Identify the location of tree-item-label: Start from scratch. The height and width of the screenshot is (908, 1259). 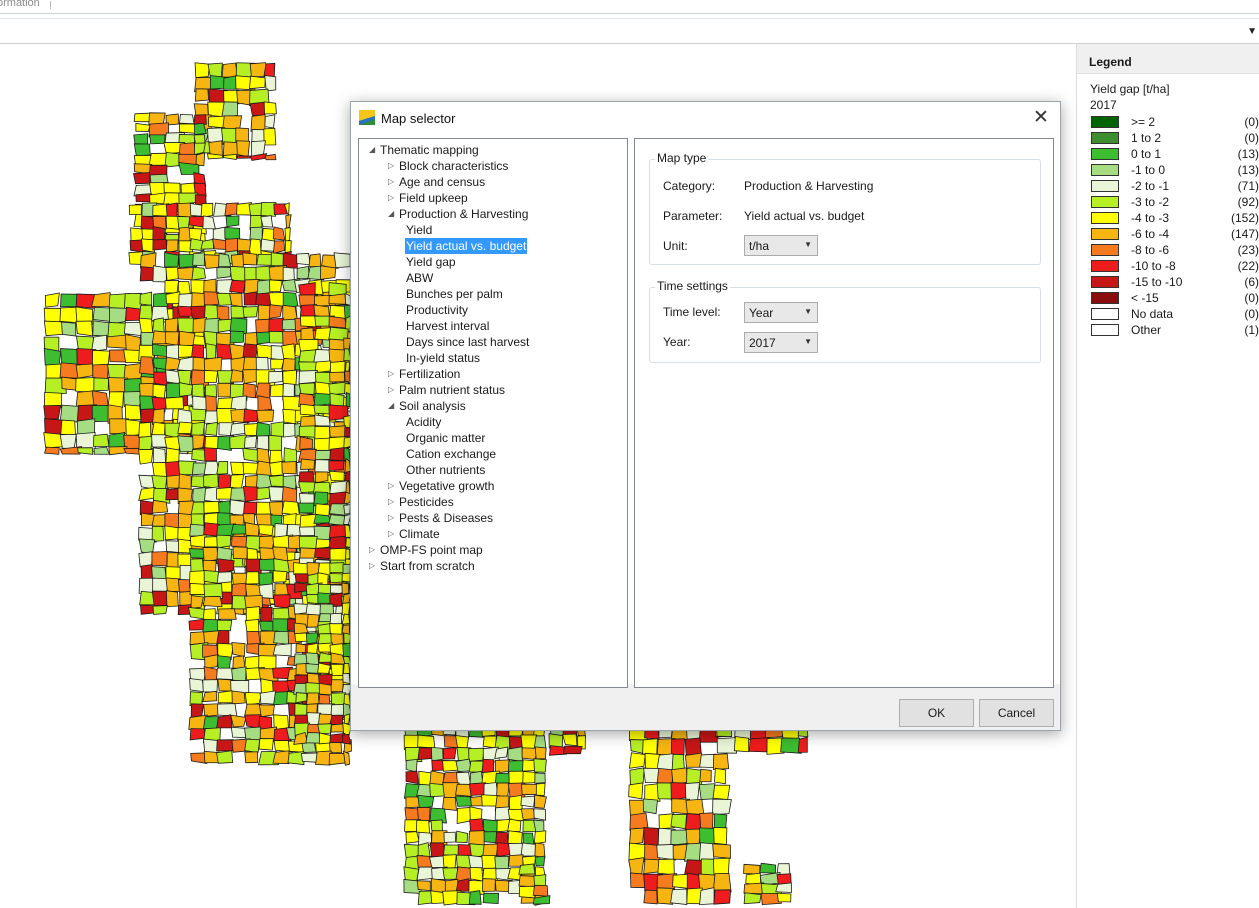
(427, 566).